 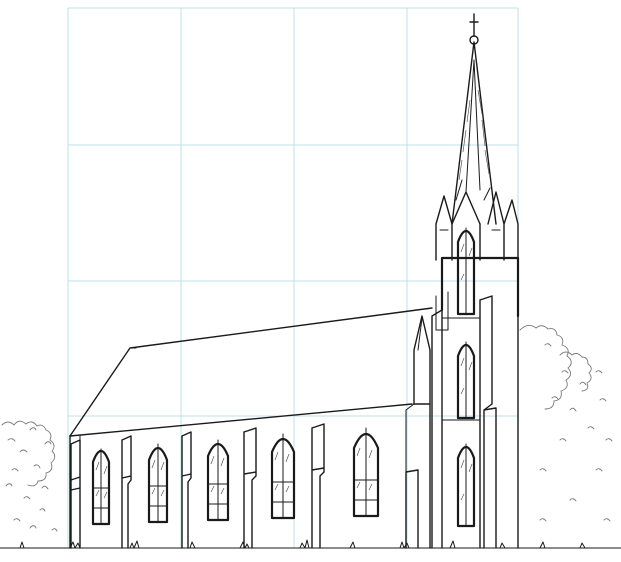 I want to click on ground-grass, so click(x=310, y=544).